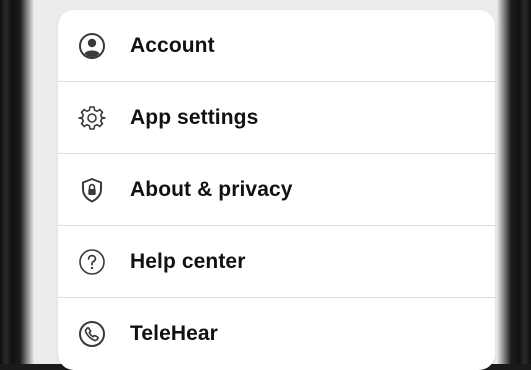 The image size is (531, 370). Describe the element at coordinates (92, 262) in the screenshot. I see `question-circle-icon` at that location.